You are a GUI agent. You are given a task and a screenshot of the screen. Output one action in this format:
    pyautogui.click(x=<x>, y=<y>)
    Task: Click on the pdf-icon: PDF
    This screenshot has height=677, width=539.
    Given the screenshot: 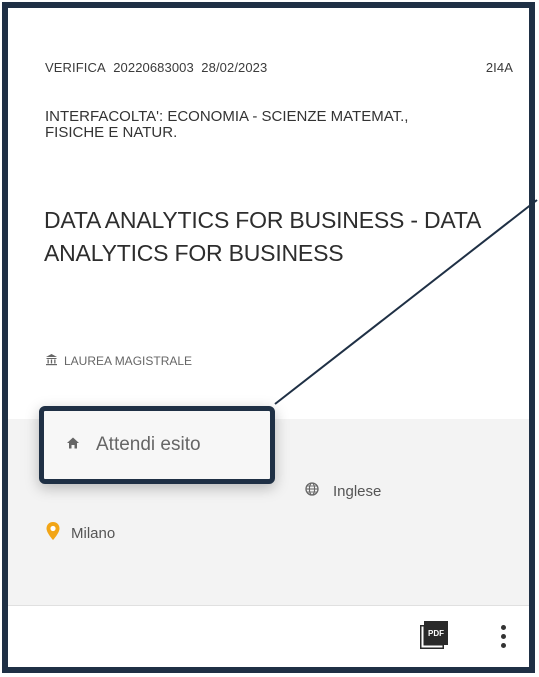 What is the action you would take?
    pyautogui.click(x=434, y=635)
    